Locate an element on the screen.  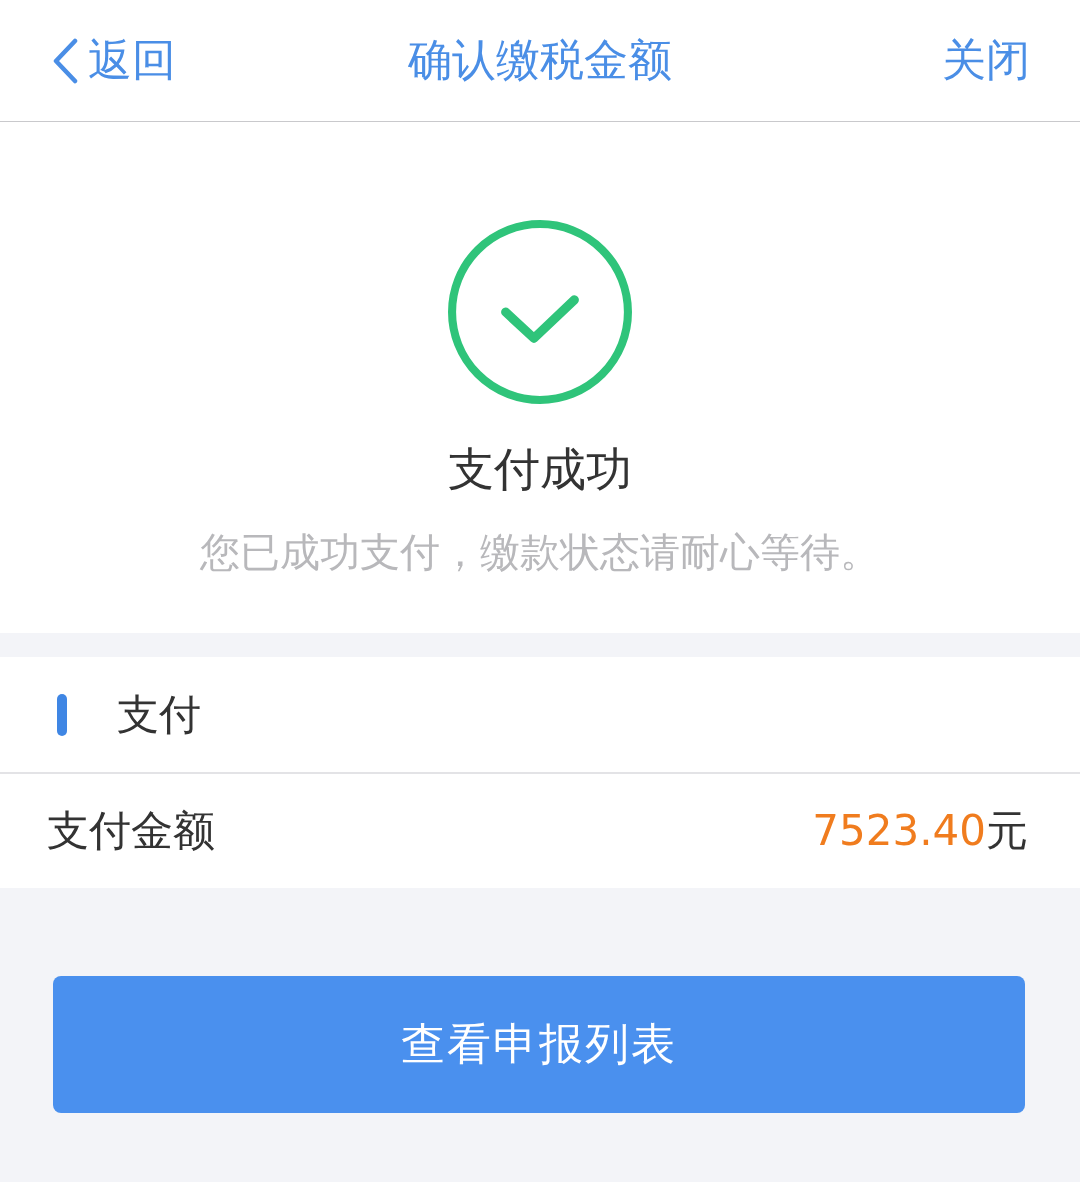
section-heading: 支付 is located at coordinates (159, 714).